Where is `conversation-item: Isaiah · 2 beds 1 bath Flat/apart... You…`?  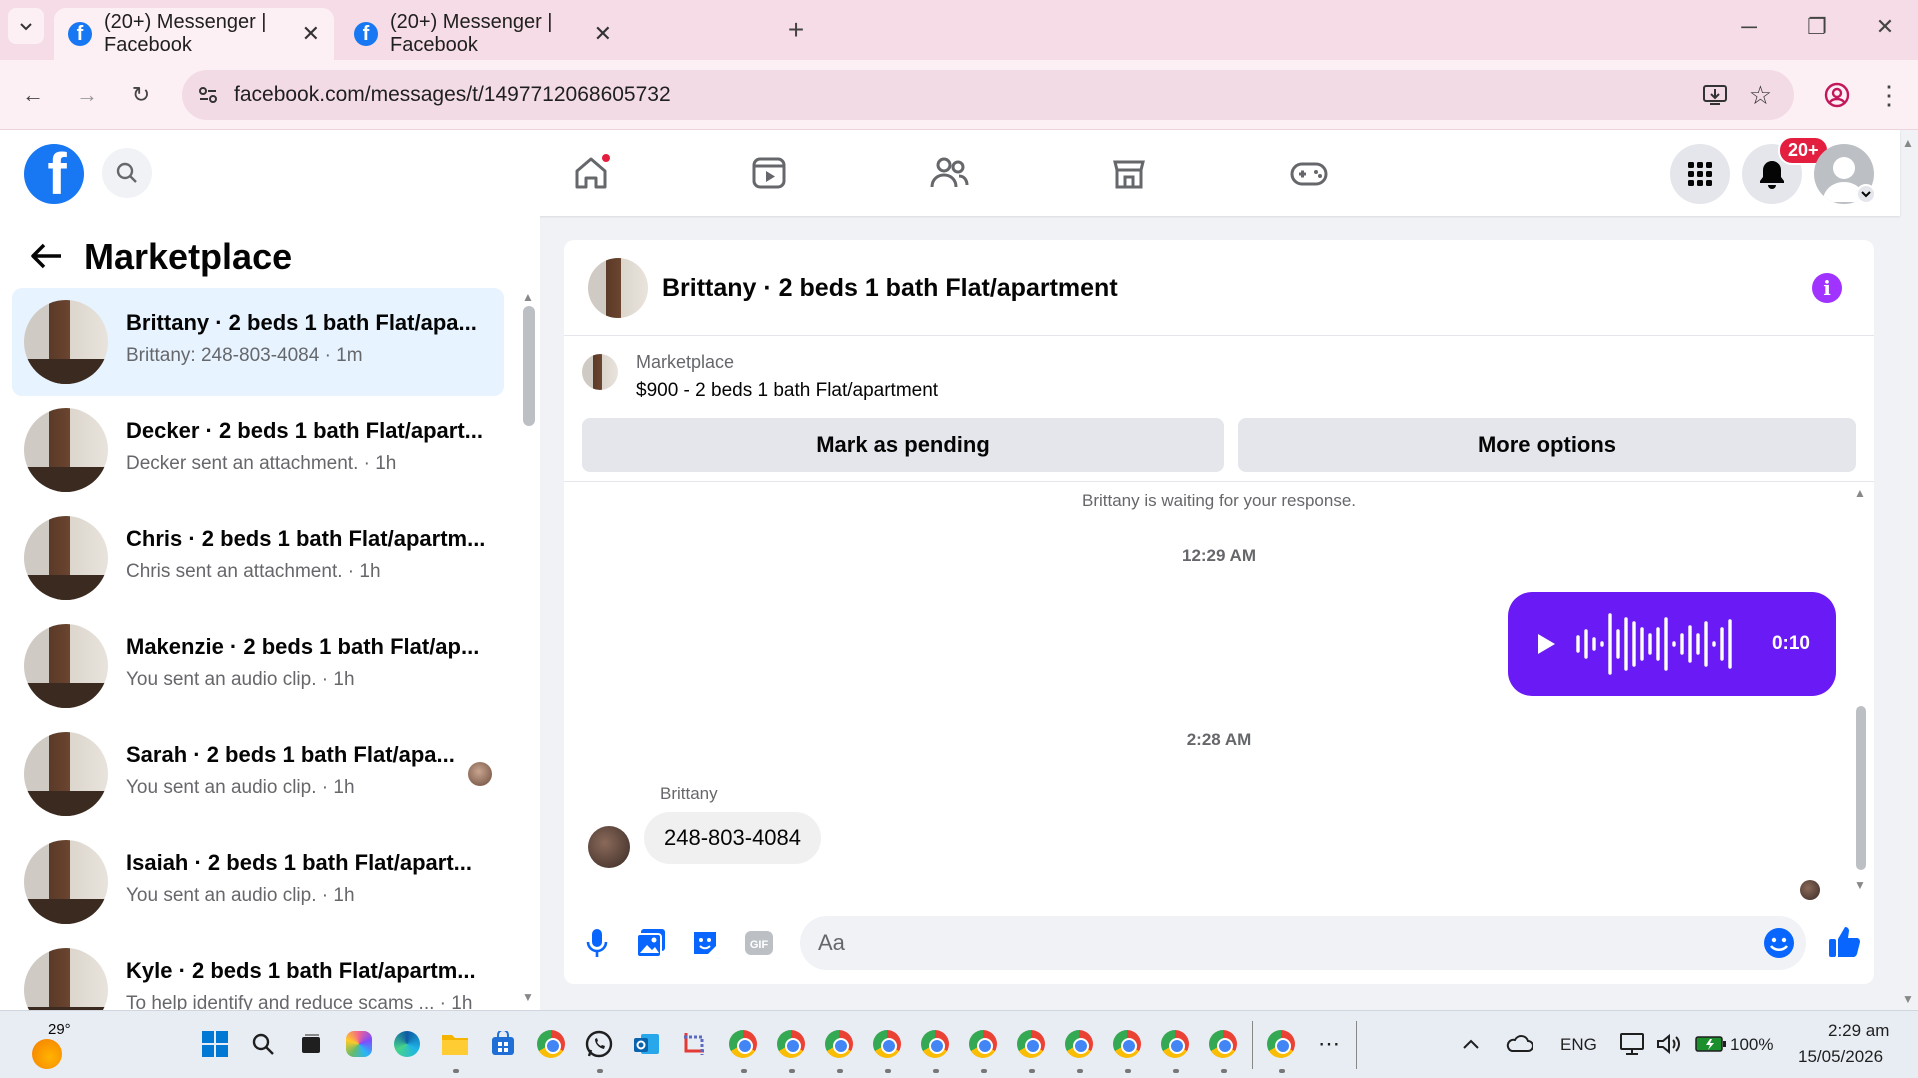 conversation-item: Isaiah · 2 beds 1 bath Flat/apart... You… is located at coordinates (258, 882).